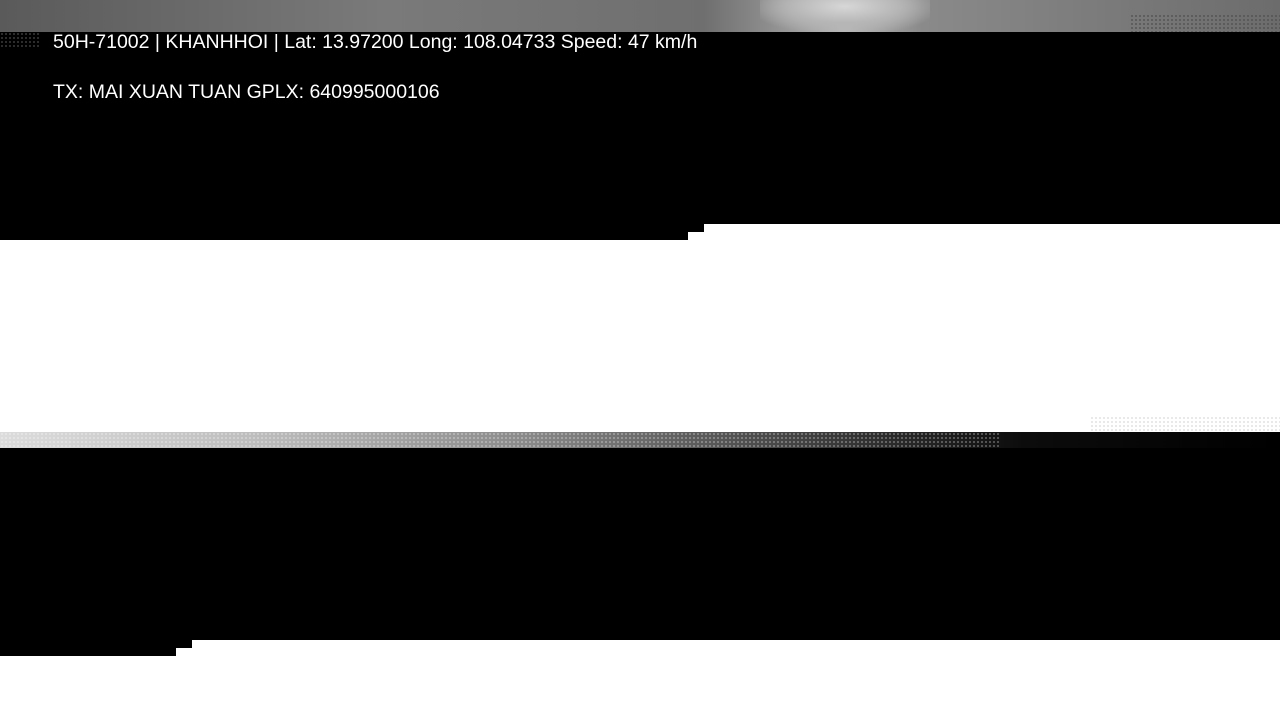 The image size is (1280, 720). I want to click on gradient-stripe, so click(640, 440).